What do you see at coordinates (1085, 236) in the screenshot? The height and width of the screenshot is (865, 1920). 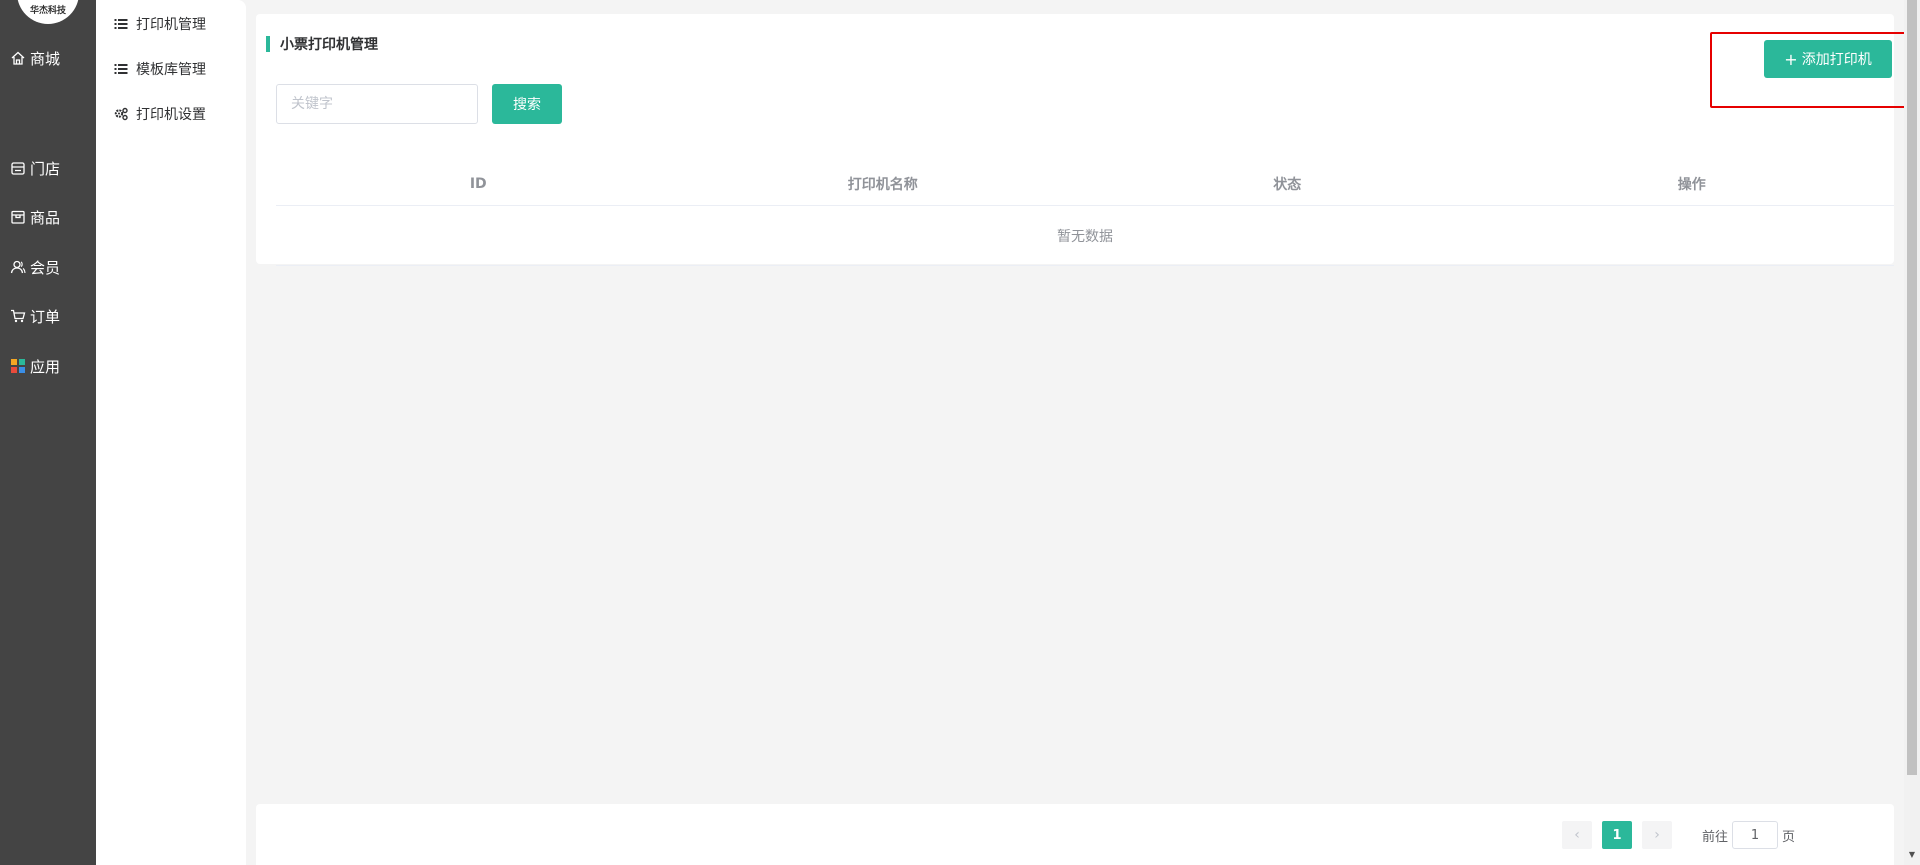 I see `table-empty-text: 暂无数据` at bounding box center [1085, 236].